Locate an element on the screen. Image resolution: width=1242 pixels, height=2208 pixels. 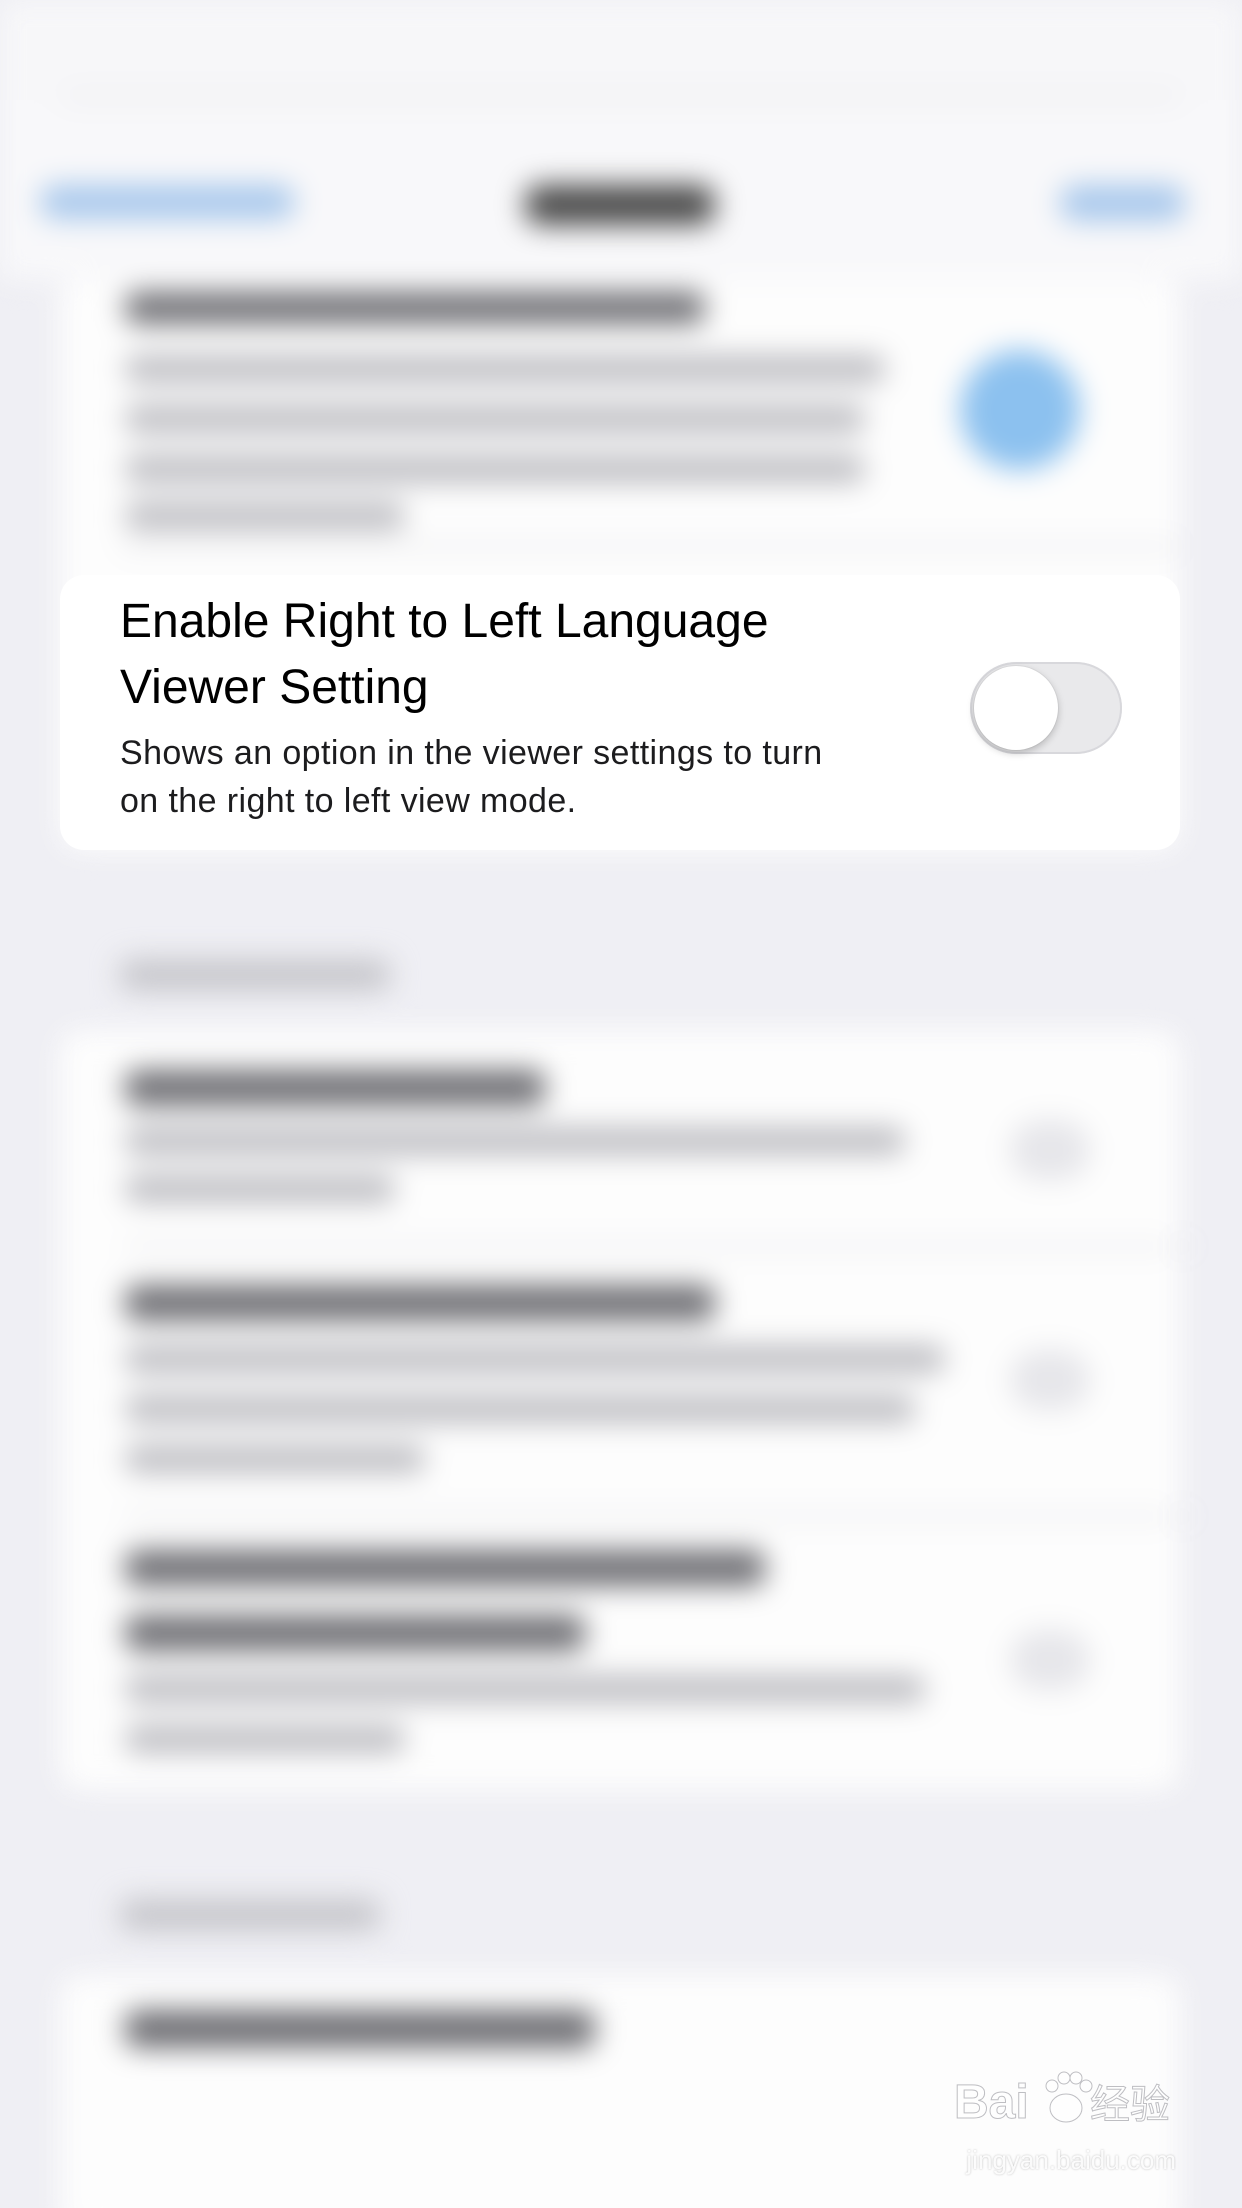
watermark-site: jingyan.baidu.com is located at coordinates (1071, 2160).